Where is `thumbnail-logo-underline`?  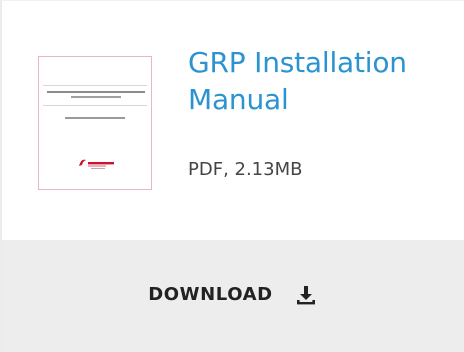
thumbnail-logo-underline is located at coordinates (98, 168).